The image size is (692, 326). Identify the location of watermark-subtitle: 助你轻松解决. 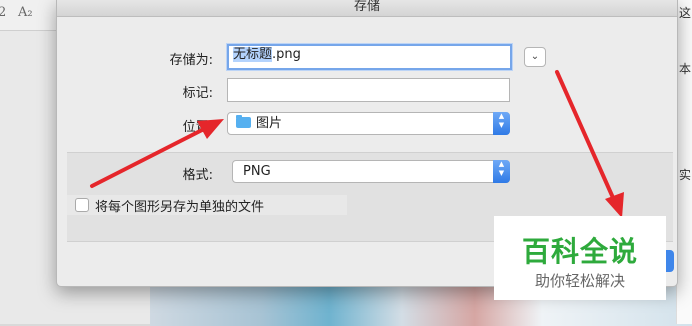
(579, 281).